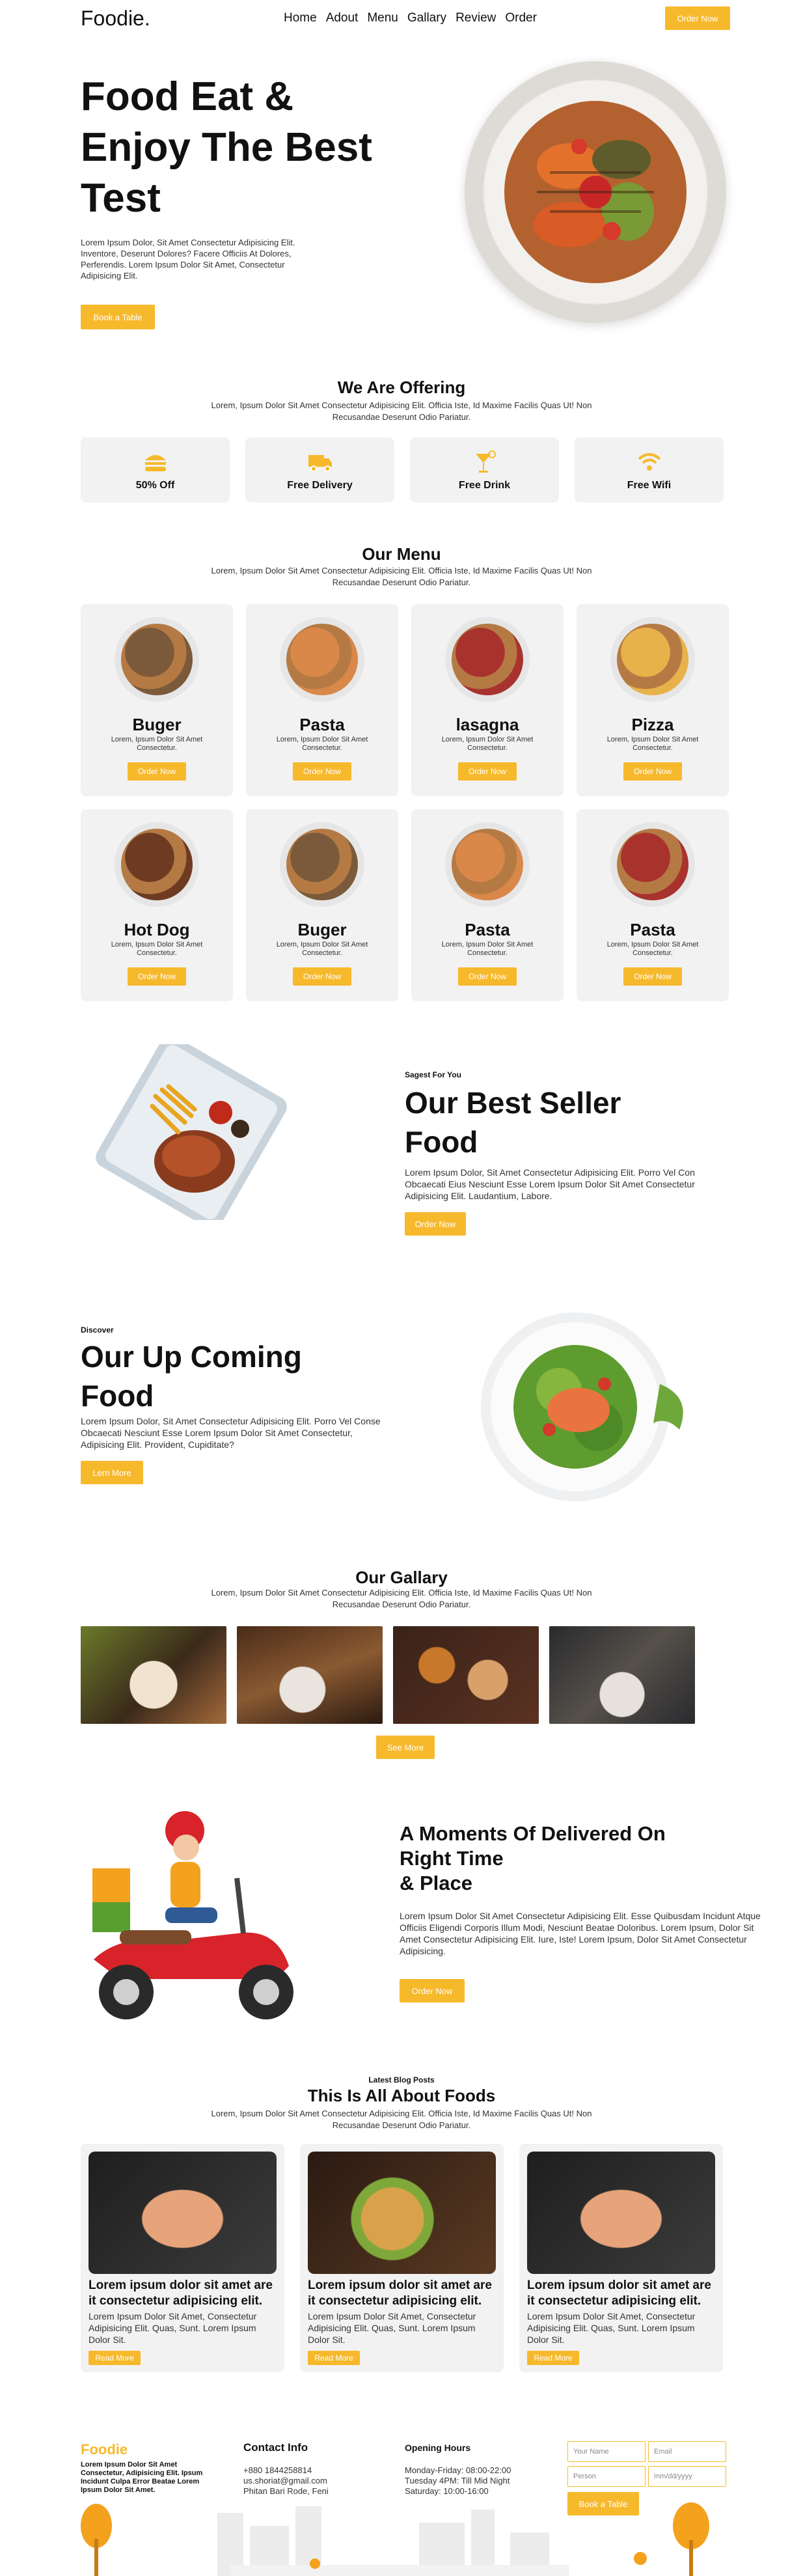 This screenshot has height=2576, width=803. Describe the element at coordinates (435, 1224) in the screenshot. I see `best-seller-order-button: Order Now` at that location.